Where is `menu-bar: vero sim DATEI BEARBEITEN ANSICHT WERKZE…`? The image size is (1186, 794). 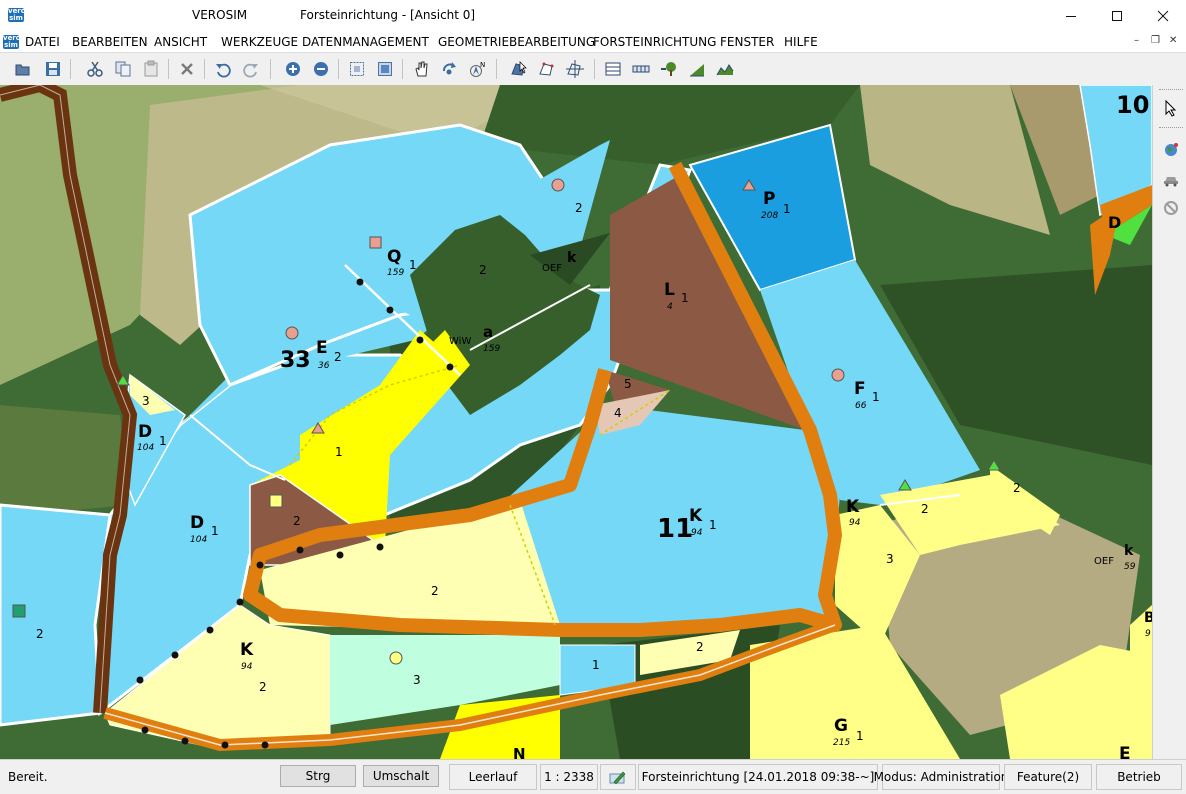
menu-bar: vero sim DATEI BEARBEITEN ANSICHT WERKZE… is located at coordinates (593, 42).